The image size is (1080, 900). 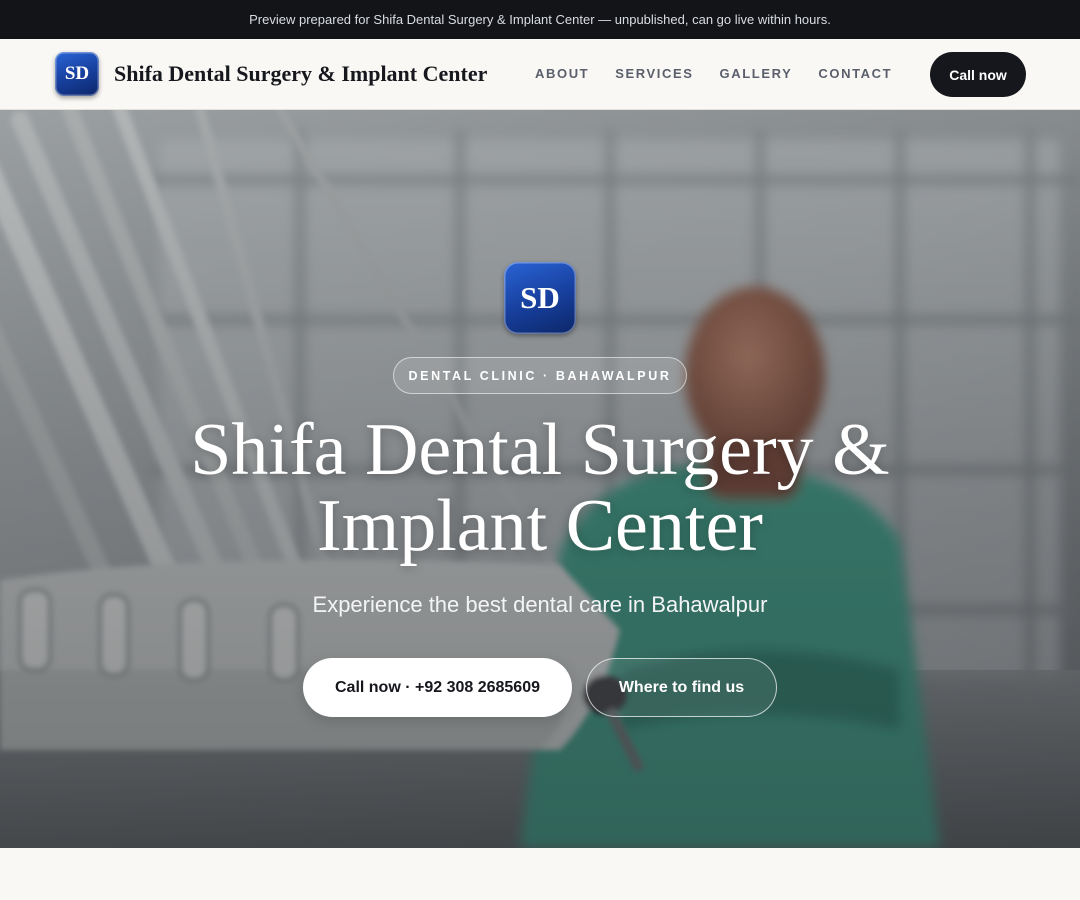 What do you see at coordinates (855, 73) in the screenshot?
I see `nav-item-contact: CONTACT` at bounding box center [855, 73].